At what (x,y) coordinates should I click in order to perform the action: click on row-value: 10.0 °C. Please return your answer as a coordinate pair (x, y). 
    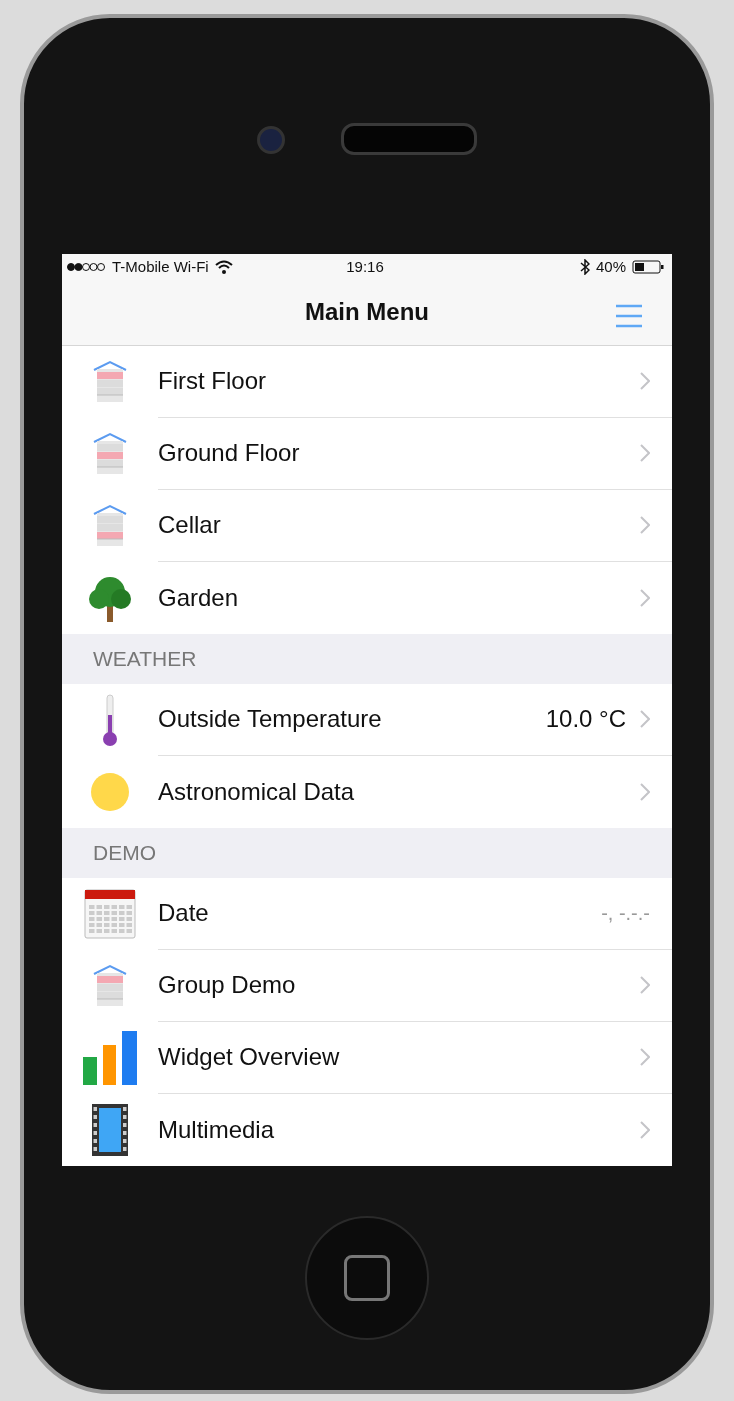
    Looking at the image, I should click on (585, 719).